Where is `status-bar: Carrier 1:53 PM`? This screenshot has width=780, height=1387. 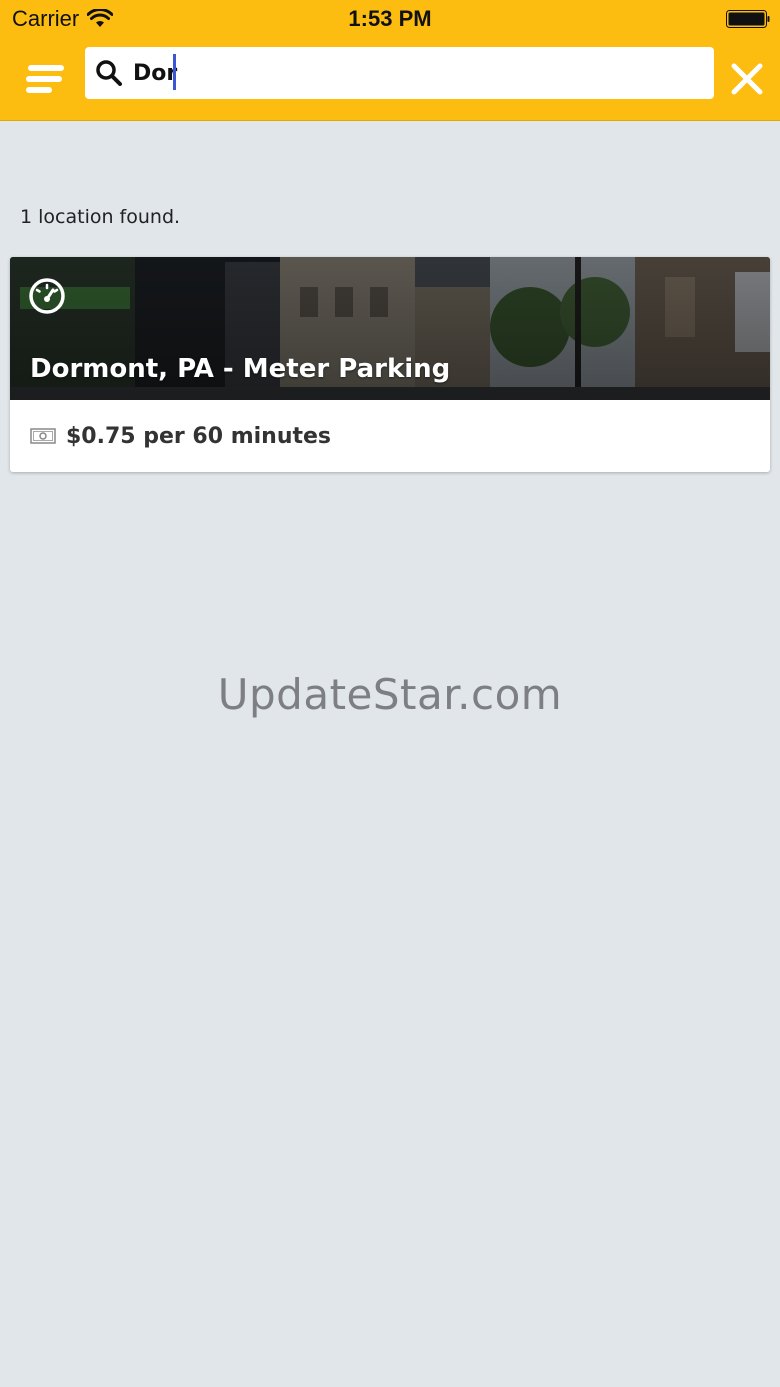 status-bar: Carrier 1:53 PM is located at coordinates (390, 20).